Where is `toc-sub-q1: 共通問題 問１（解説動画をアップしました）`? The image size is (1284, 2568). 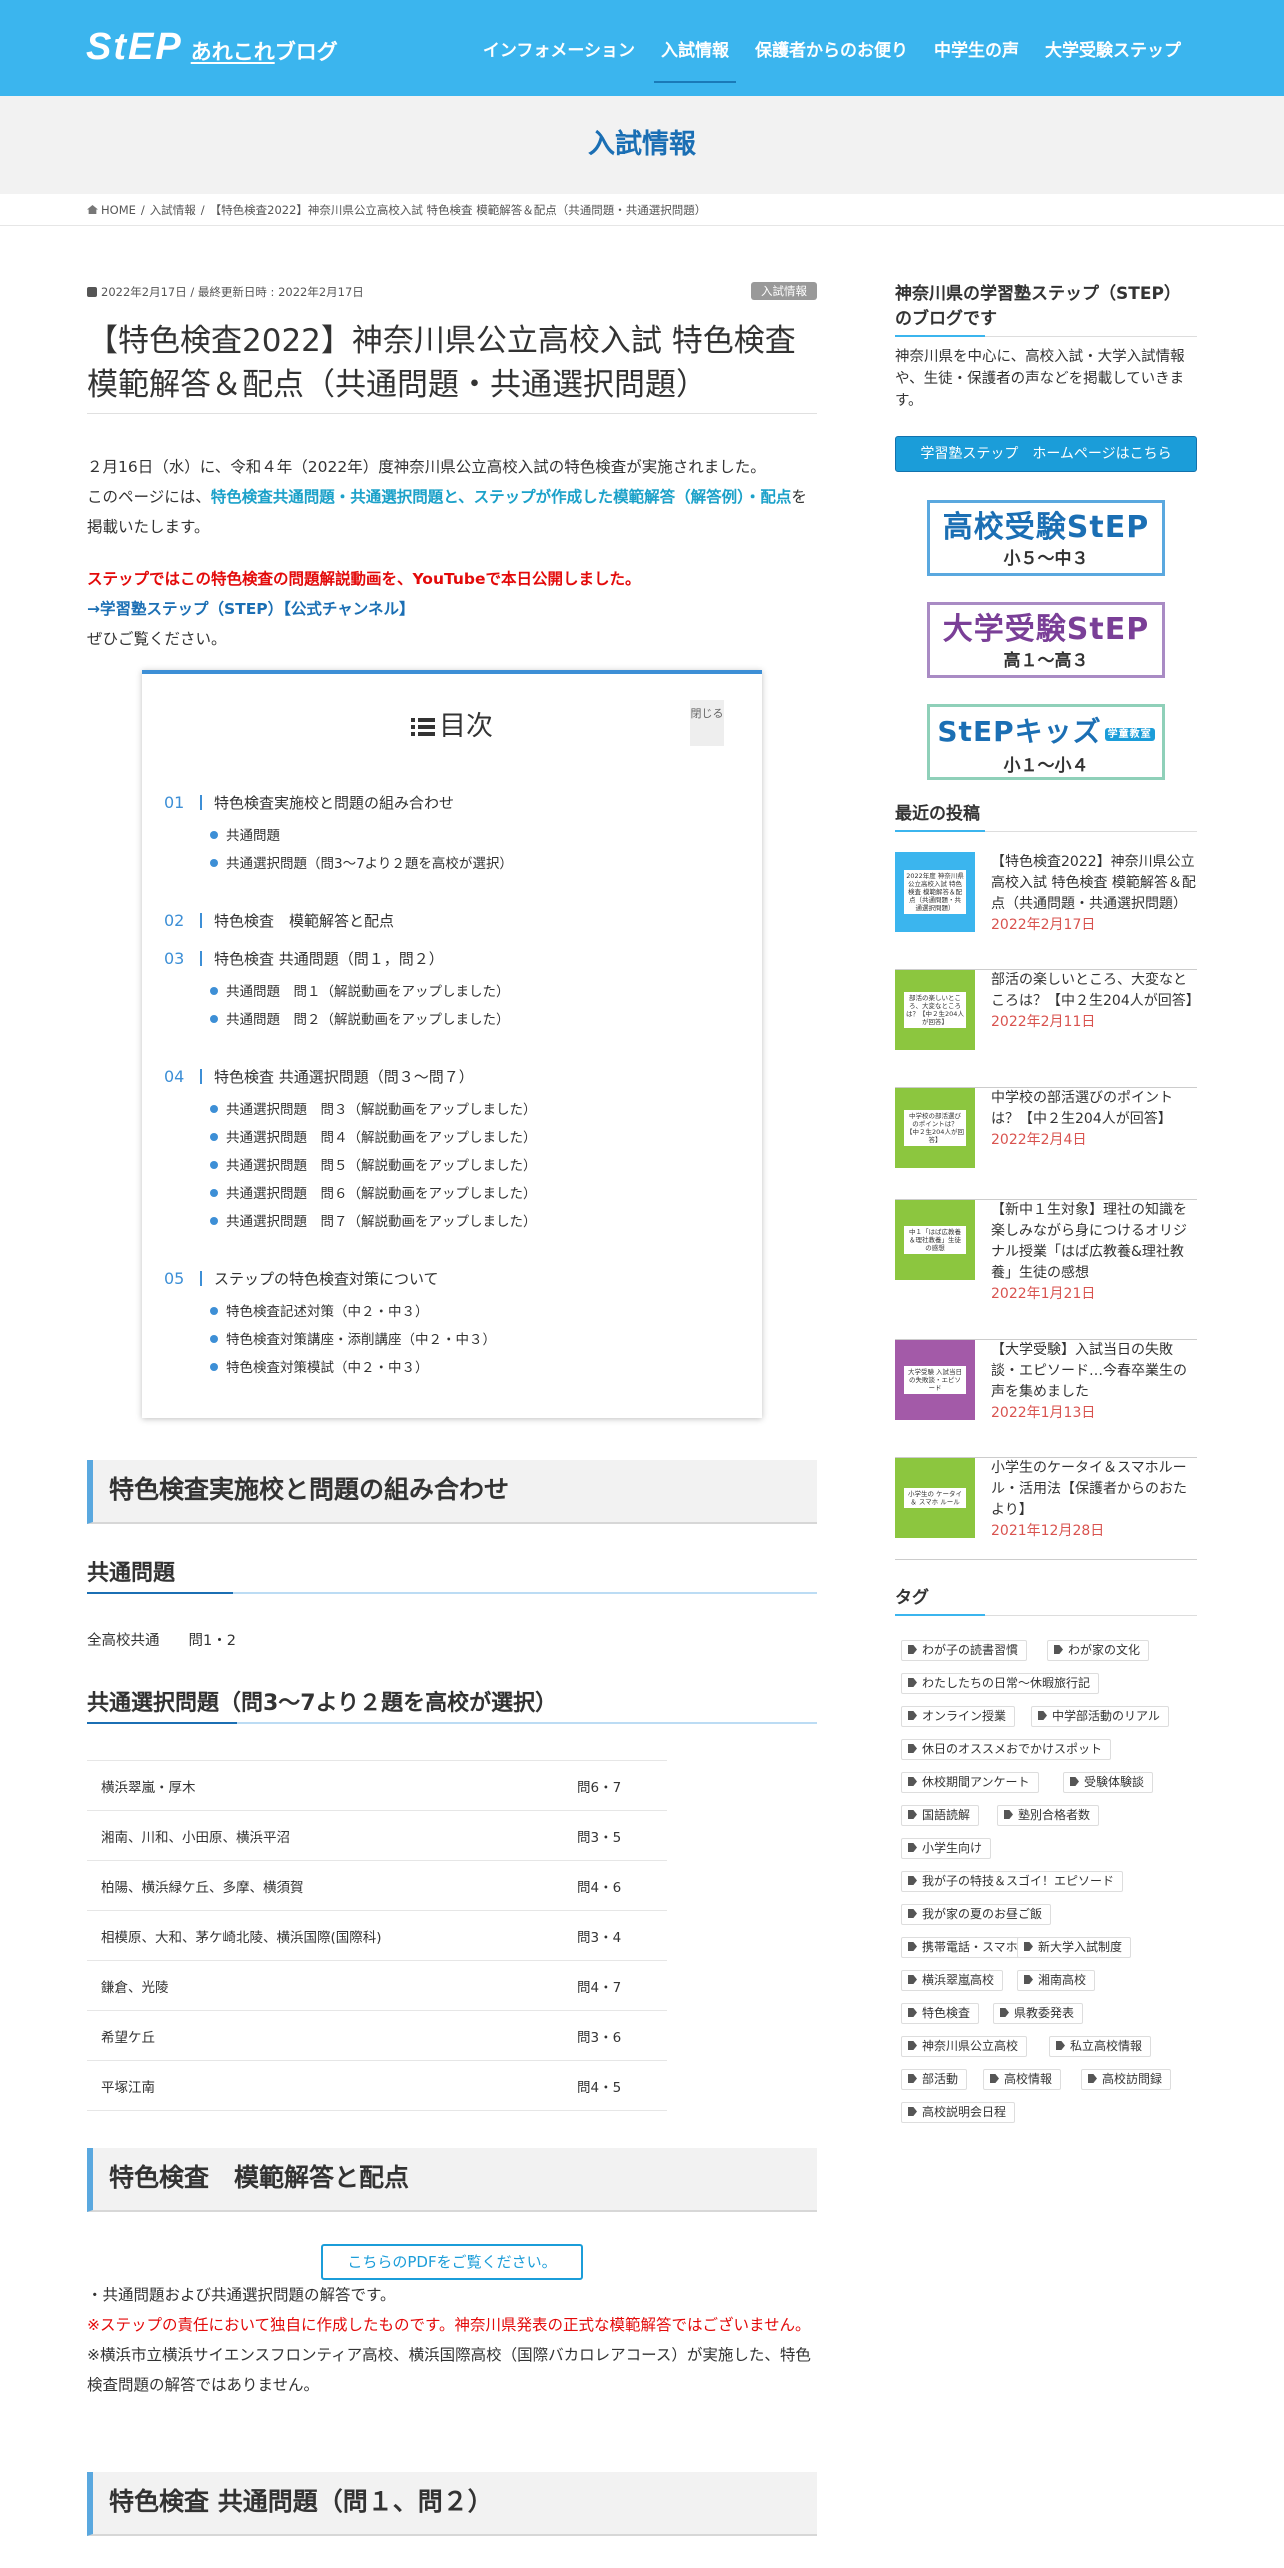 toc-sub-q1: 共通問題 問１（解説動画をアップしました） is located at coordinates (360, 990).